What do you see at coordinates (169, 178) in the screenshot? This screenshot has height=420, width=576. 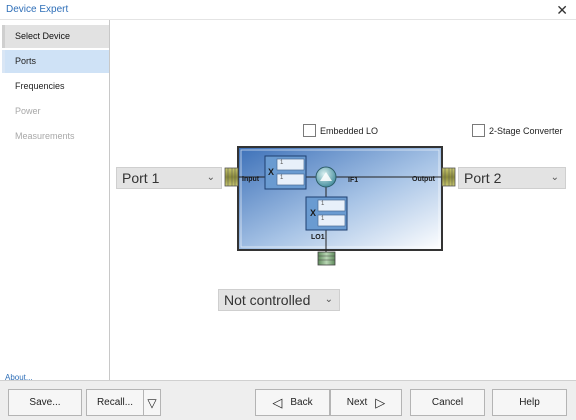 I see `input-port-select: Port 1 ⌄` at bounding box center [169, 178].